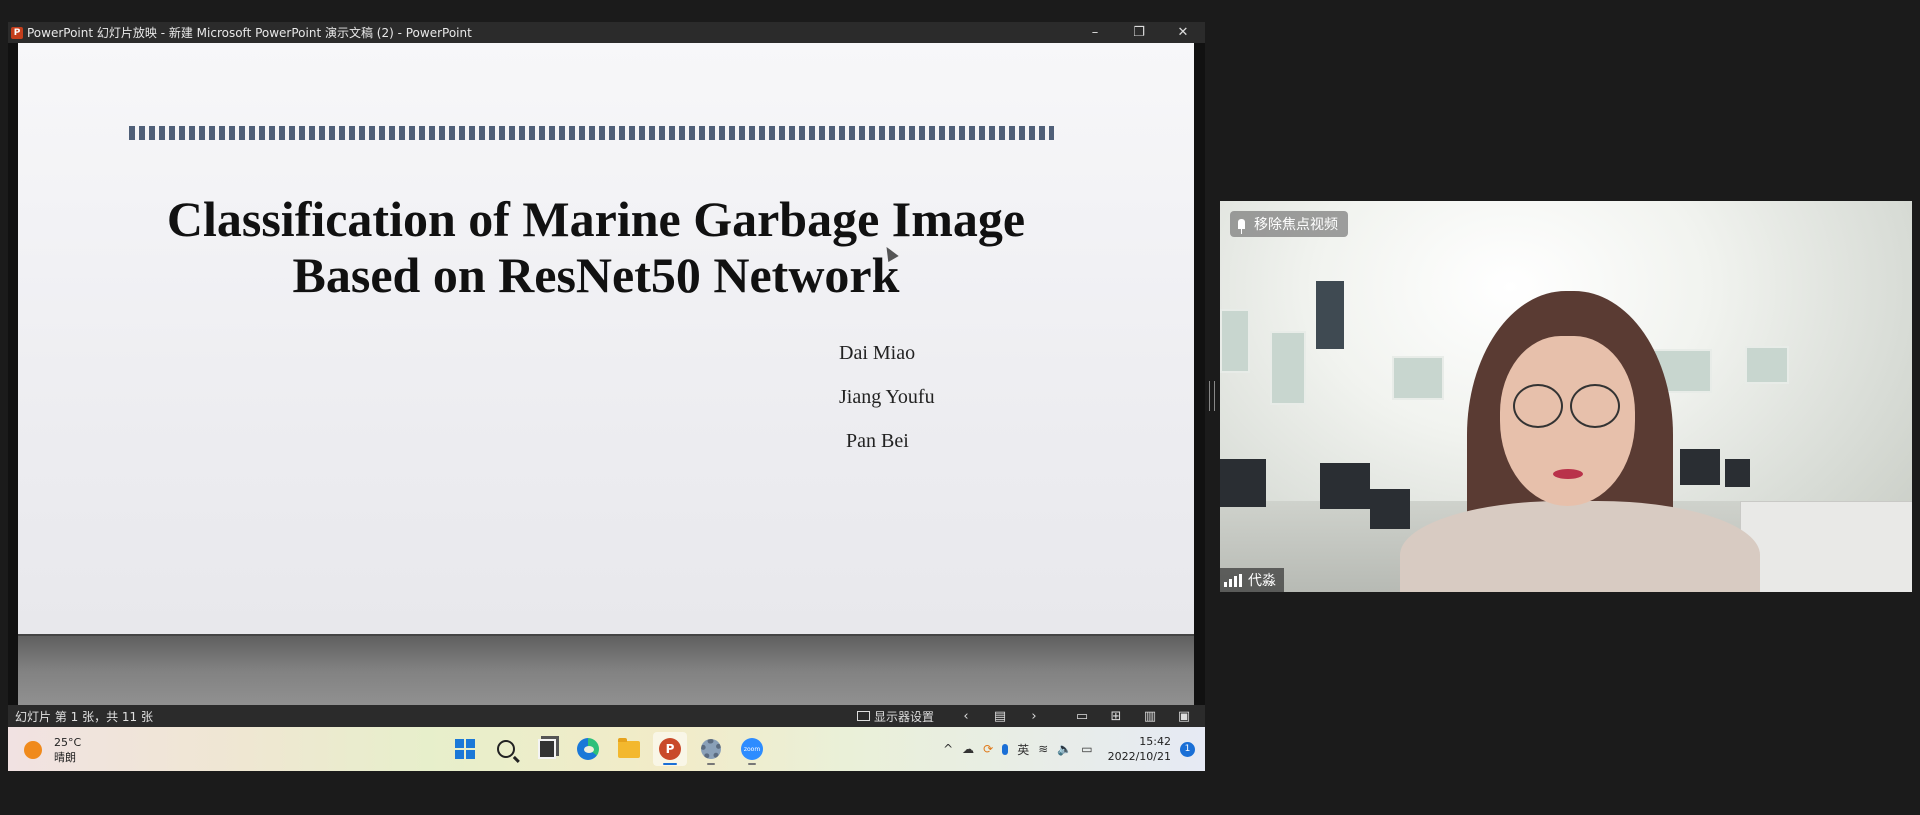  What do you see at coordinates (33, 750) in the screenshot?
I see `sun-icon` at bounding box center [33, 750].